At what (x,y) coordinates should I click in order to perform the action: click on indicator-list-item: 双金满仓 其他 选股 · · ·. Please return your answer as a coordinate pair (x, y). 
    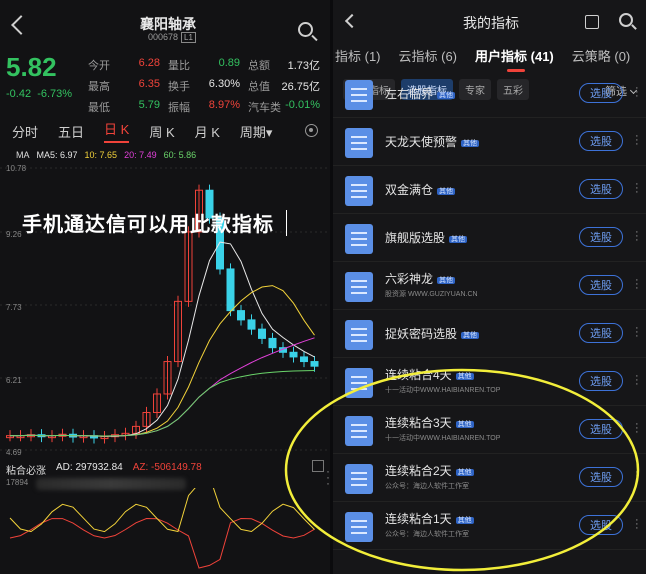
    Looking at the image, I should click on (489, 190).